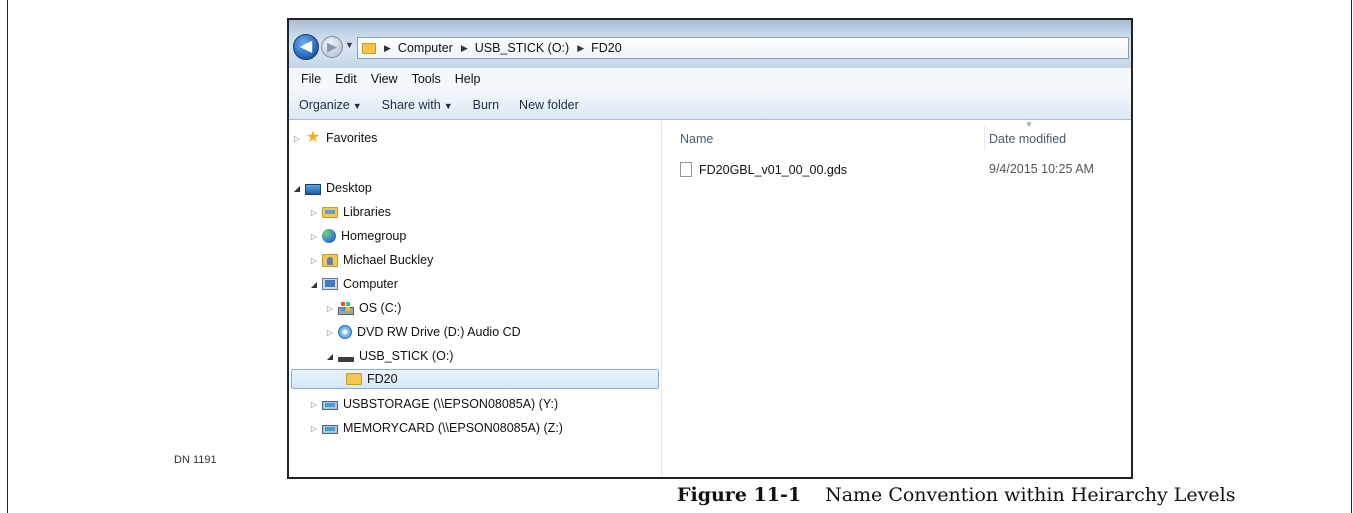 This screenshot has width=1353, height=513. Describe the element at coordinates (686, 169) in the screenshot. I see `file-icon` at that location.